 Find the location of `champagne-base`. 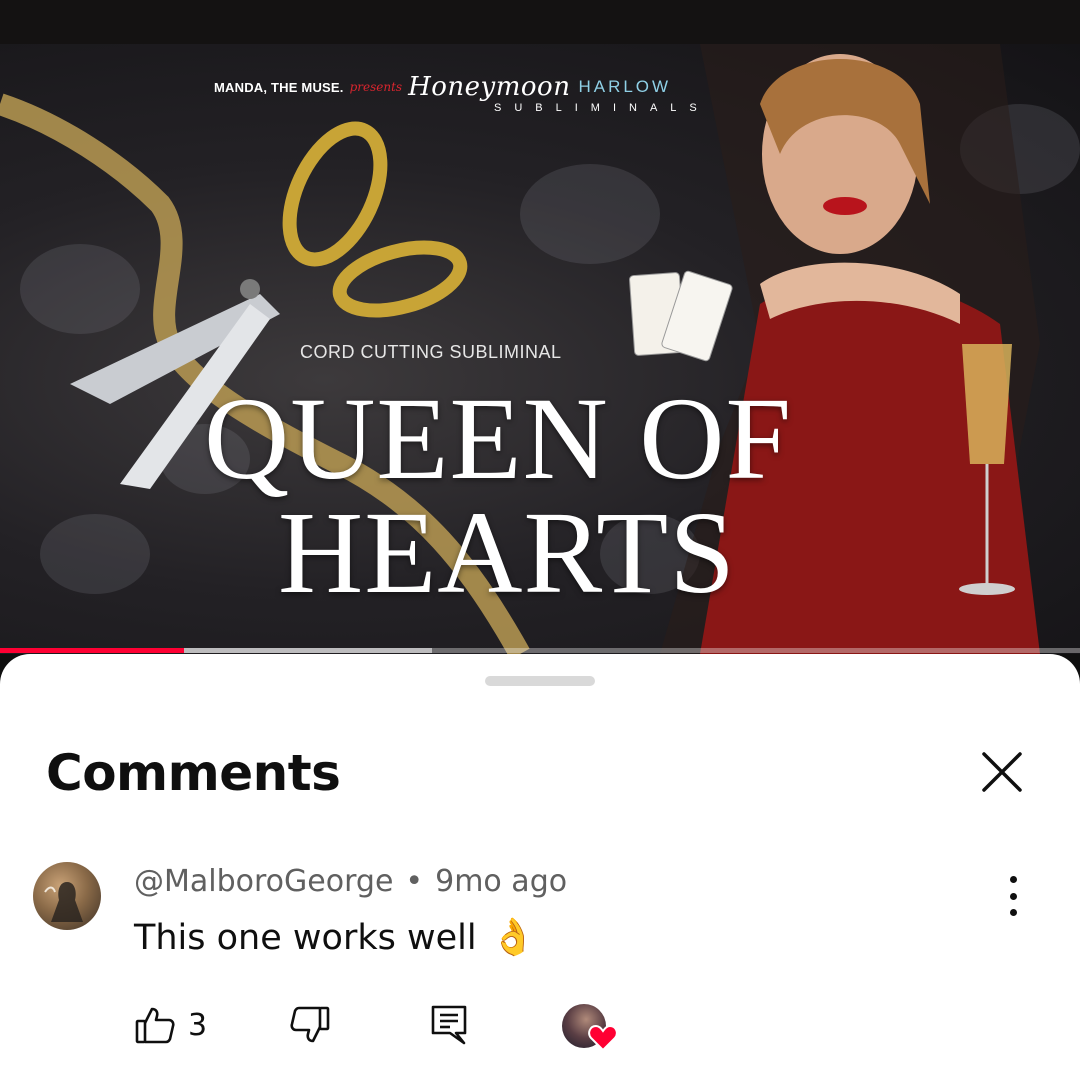

champagne-base is located at coordinates (987, 589).